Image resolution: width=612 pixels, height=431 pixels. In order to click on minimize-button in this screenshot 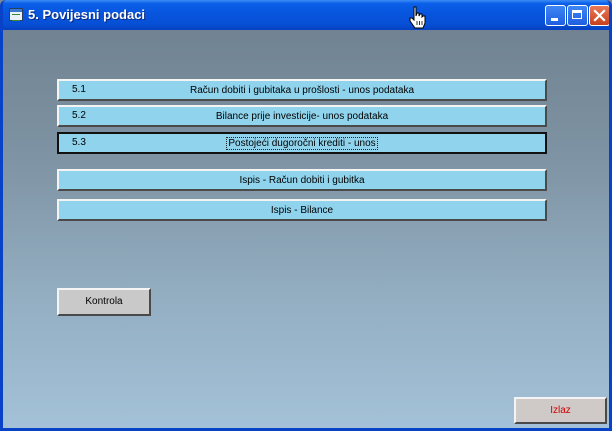, I will do `click(555, 15)`.